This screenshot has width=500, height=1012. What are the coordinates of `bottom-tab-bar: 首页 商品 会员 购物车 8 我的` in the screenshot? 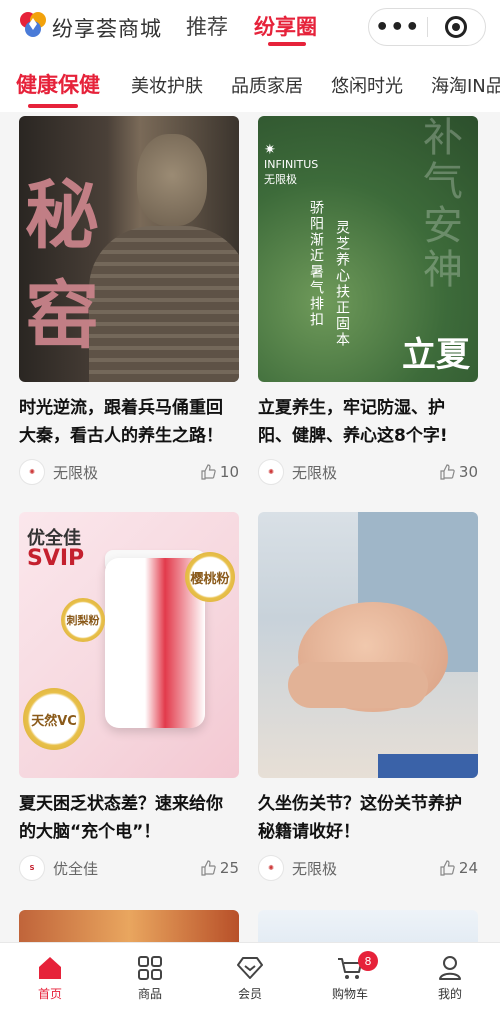 It's located at (250, 977).